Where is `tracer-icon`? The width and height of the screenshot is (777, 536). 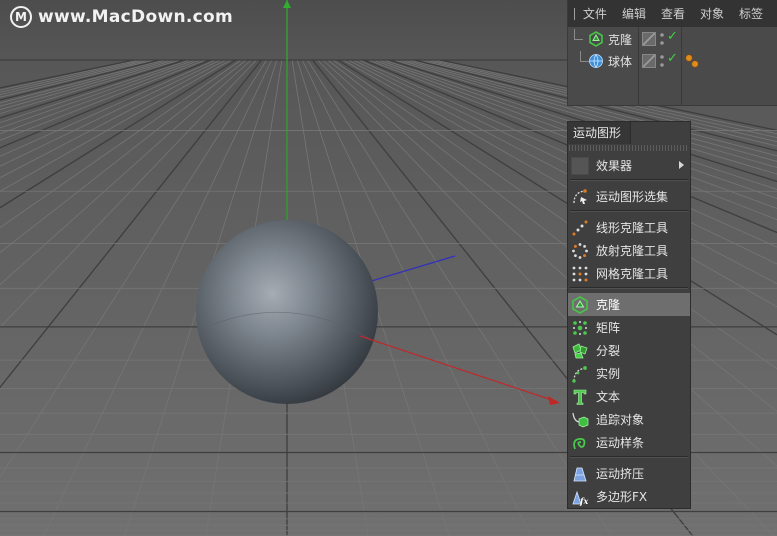 tracer-icon is located at coordinates (580, 420).